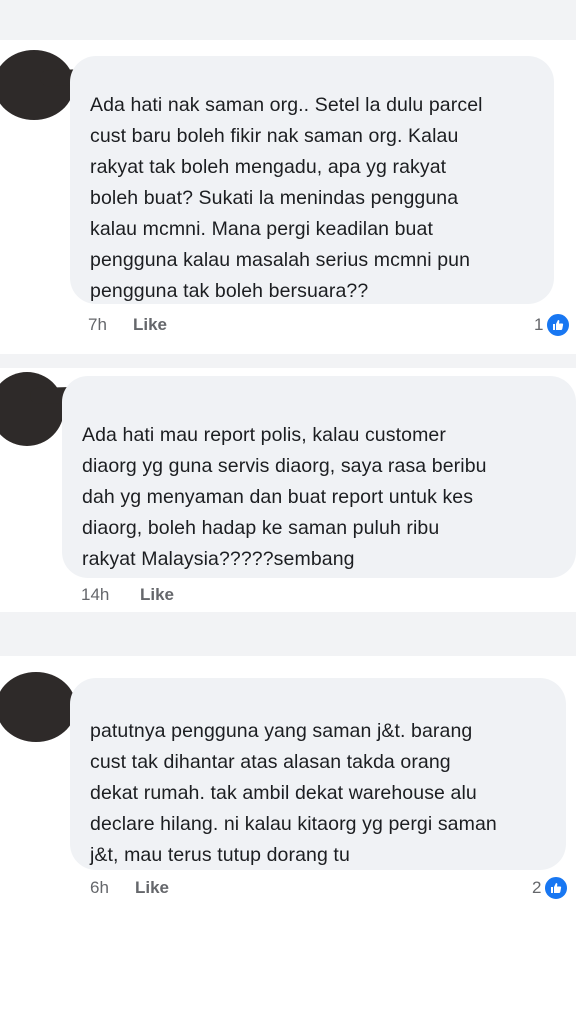  What do you see at coordinates (288, 20) in the screenshot?
I see `top-separator` at bounding box center [288, 20].